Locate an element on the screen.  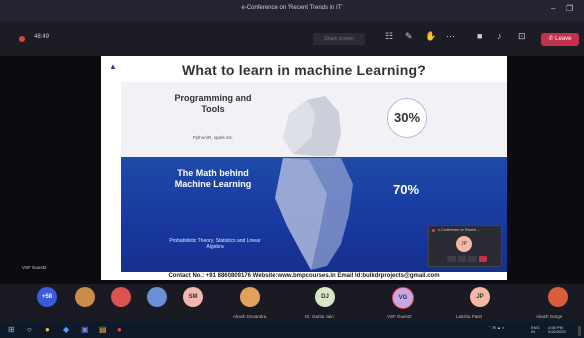
vscode-icon: ◆ is located at coordinates (66, 329).